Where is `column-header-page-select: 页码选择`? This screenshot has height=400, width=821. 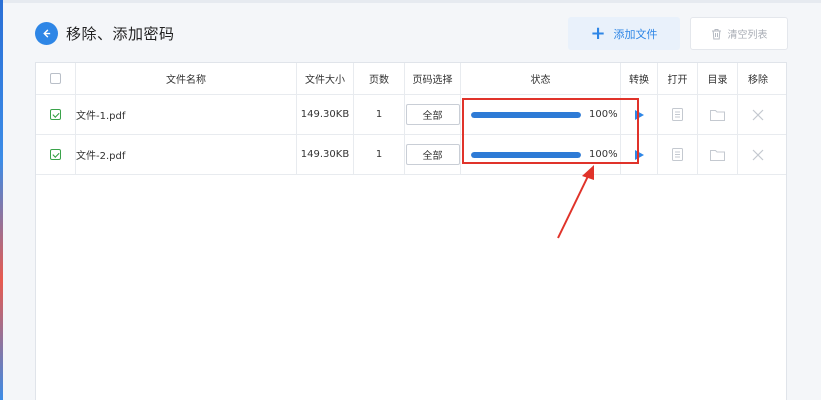 column-header-page-select: 页码选择 is located at coordinates (433, 78).